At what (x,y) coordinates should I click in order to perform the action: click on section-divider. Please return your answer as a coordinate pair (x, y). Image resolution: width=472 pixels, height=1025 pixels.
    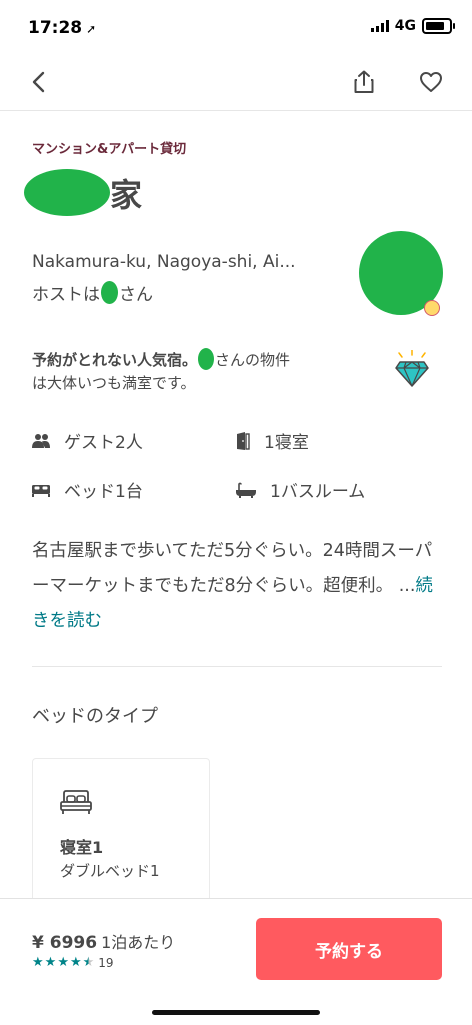
    Looking at the image, I should click on (237, 666).